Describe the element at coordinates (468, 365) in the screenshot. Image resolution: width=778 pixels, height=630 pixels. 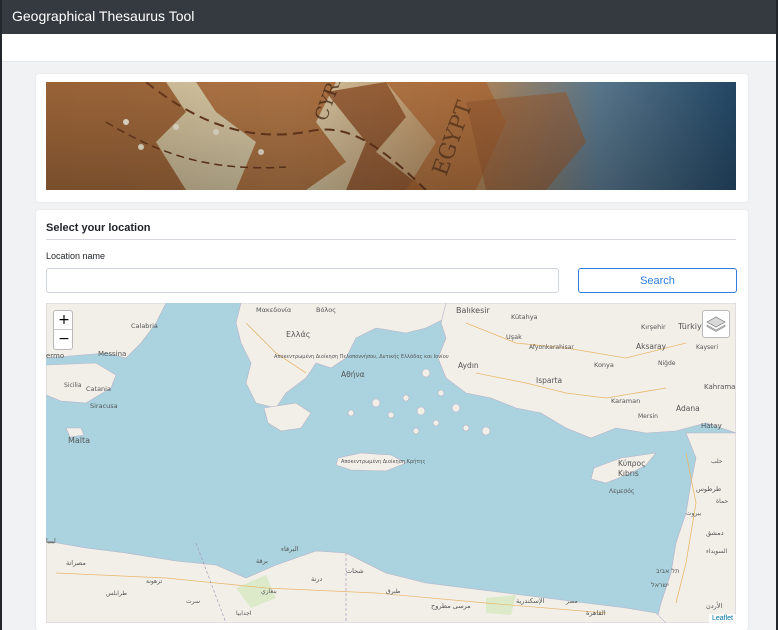
I see `map-label: Aydın` at that location.